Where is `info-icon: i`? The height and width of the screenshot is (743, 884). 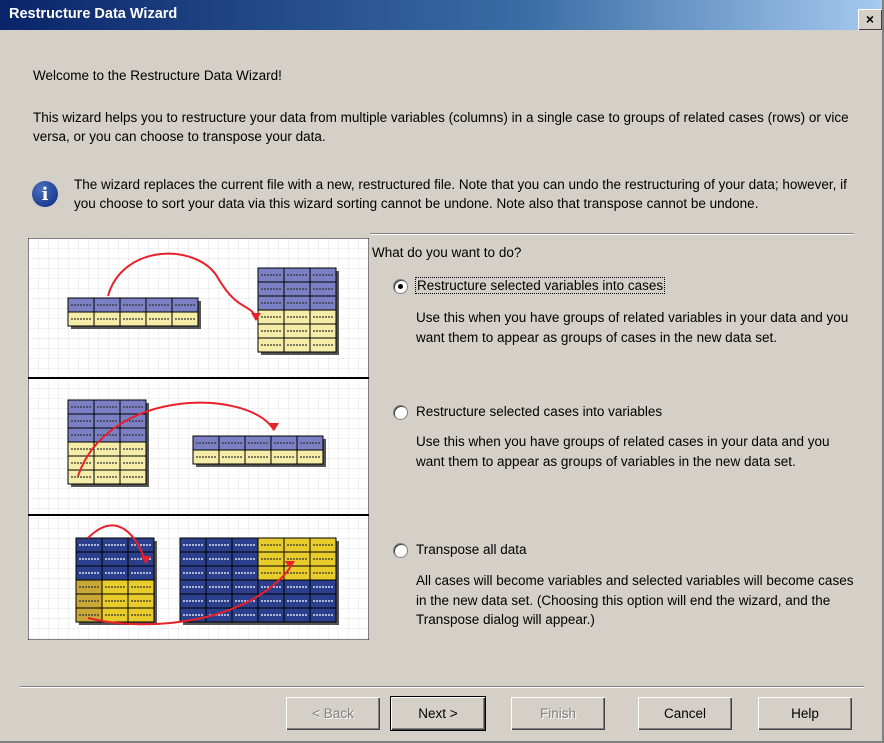 info-icon: i is located at coordinates (45, 194).